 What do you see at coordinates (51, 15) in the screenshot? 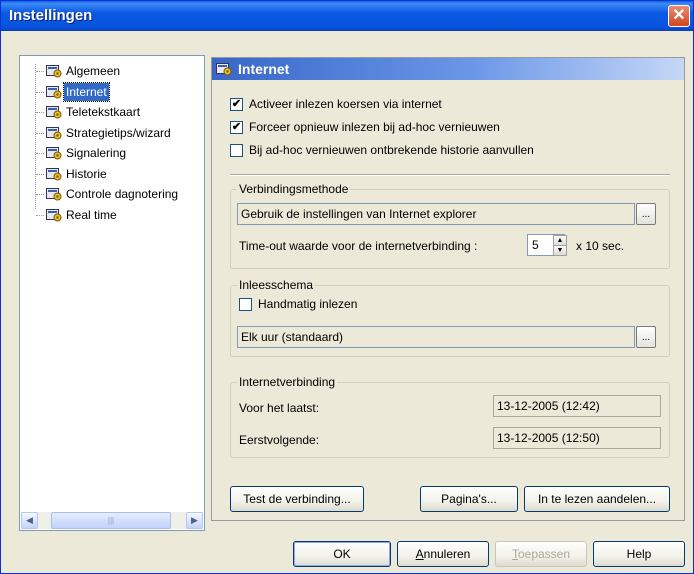
I see `window-title: Instellingen` at bounding box center [51, 15].